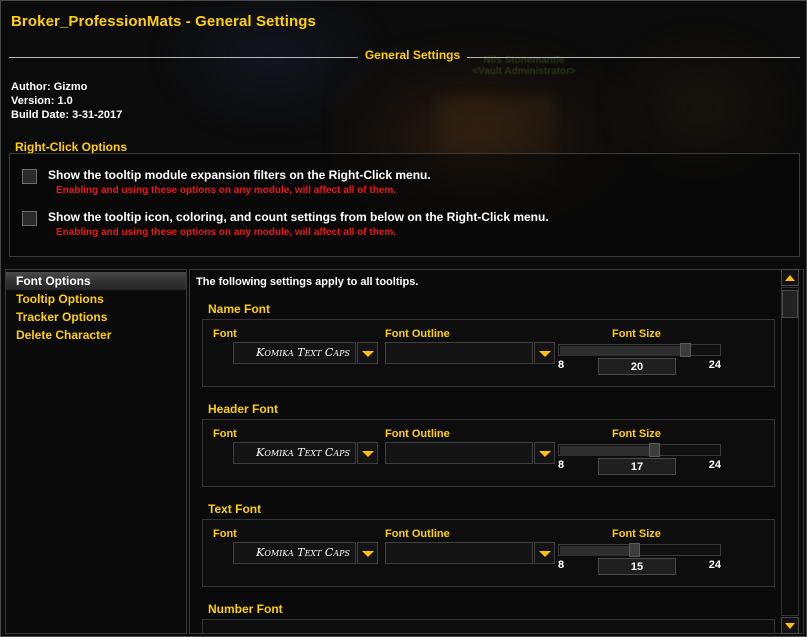 The image size is (807, 637). What do you see at coordinates (605, 451) in the screenshot?
I see `font-size-slider-fill-header-font` at bounding box center [605, 451].